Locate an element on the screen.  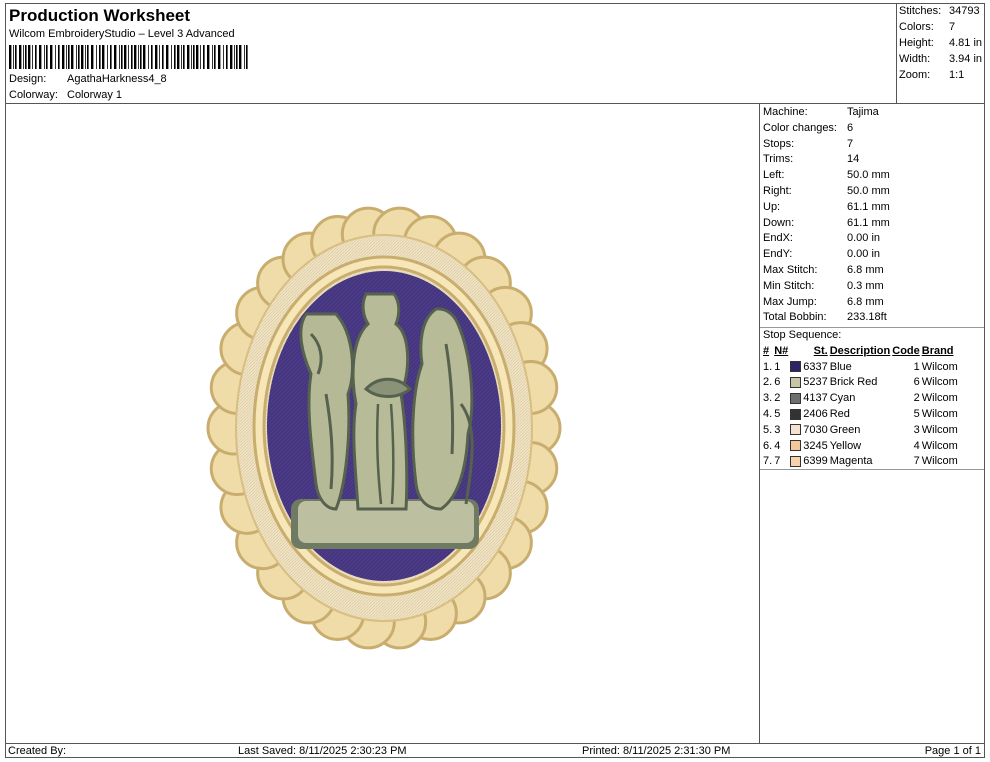
seq-n: 1 is located at coordinates (777, 366).